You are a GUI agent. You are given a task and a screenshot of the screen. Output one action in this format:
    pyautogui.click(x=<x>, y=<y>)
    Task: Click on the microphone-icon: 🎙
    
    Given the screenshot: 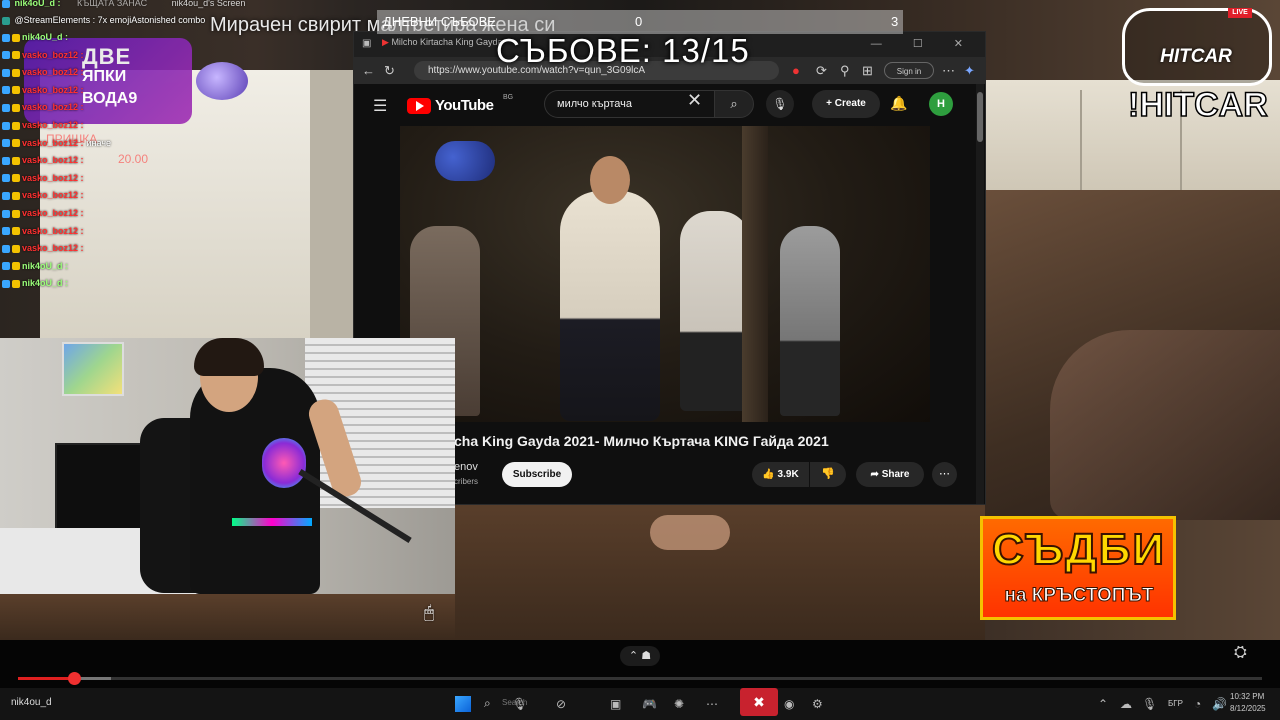 What is the action you would take?
    pyautogui.click(x=519, y=704)
    